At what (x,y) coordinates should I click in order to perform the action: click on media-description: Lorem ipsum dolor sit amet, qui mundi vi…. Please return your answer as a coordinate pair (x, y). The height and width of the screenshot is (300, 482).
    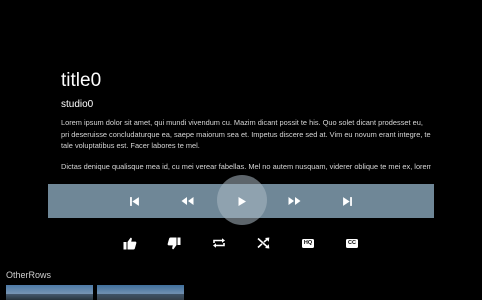
    Looking at the image, I should click on (246, 134).